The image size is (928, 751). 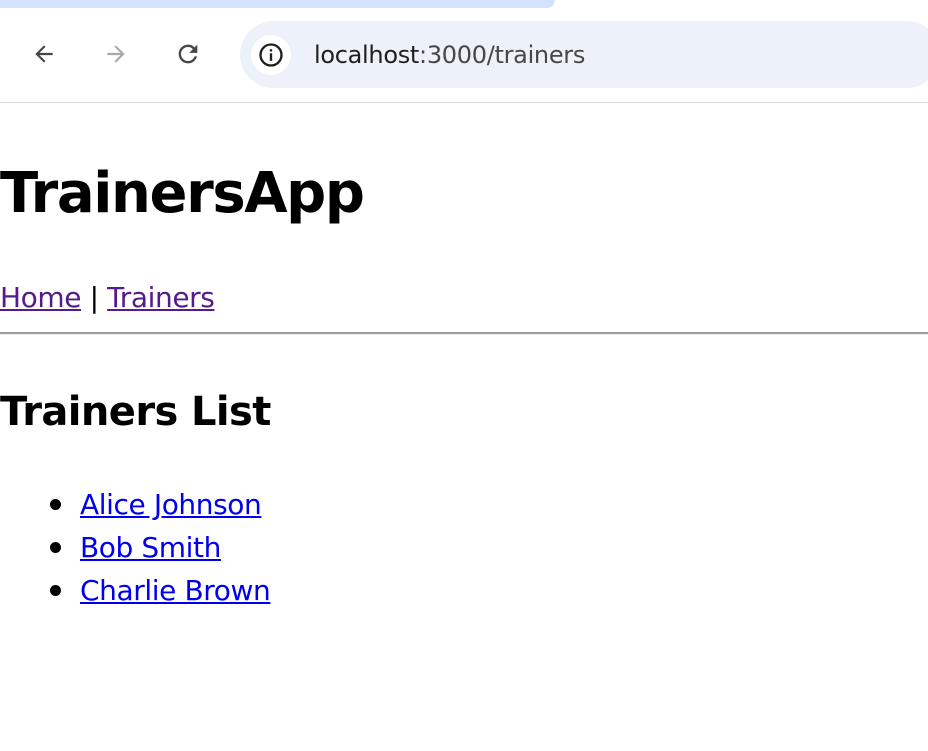 What do you see at coordinates (161, 297) in the screenshot?
I see `nav-link-trainers: Trainers` at bounding box center [161, 297].